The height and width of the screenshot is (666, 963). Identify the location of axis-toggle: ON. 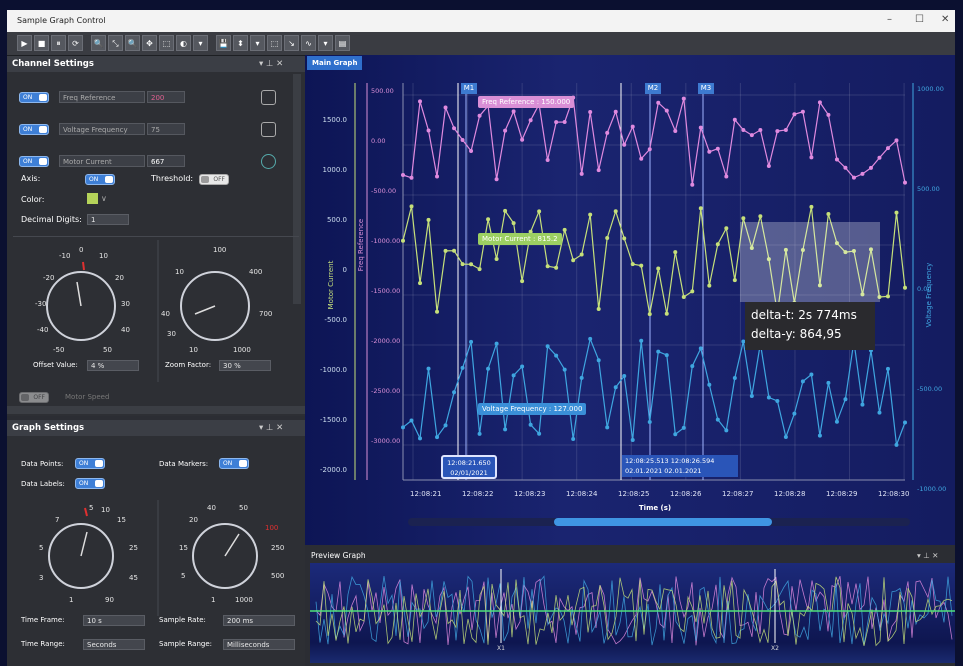
(100, 179).